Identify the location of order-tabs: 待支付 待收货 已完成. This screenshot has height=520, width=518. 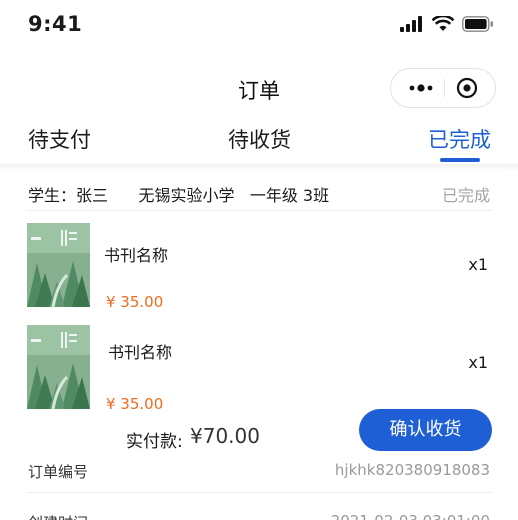
(259, 141).